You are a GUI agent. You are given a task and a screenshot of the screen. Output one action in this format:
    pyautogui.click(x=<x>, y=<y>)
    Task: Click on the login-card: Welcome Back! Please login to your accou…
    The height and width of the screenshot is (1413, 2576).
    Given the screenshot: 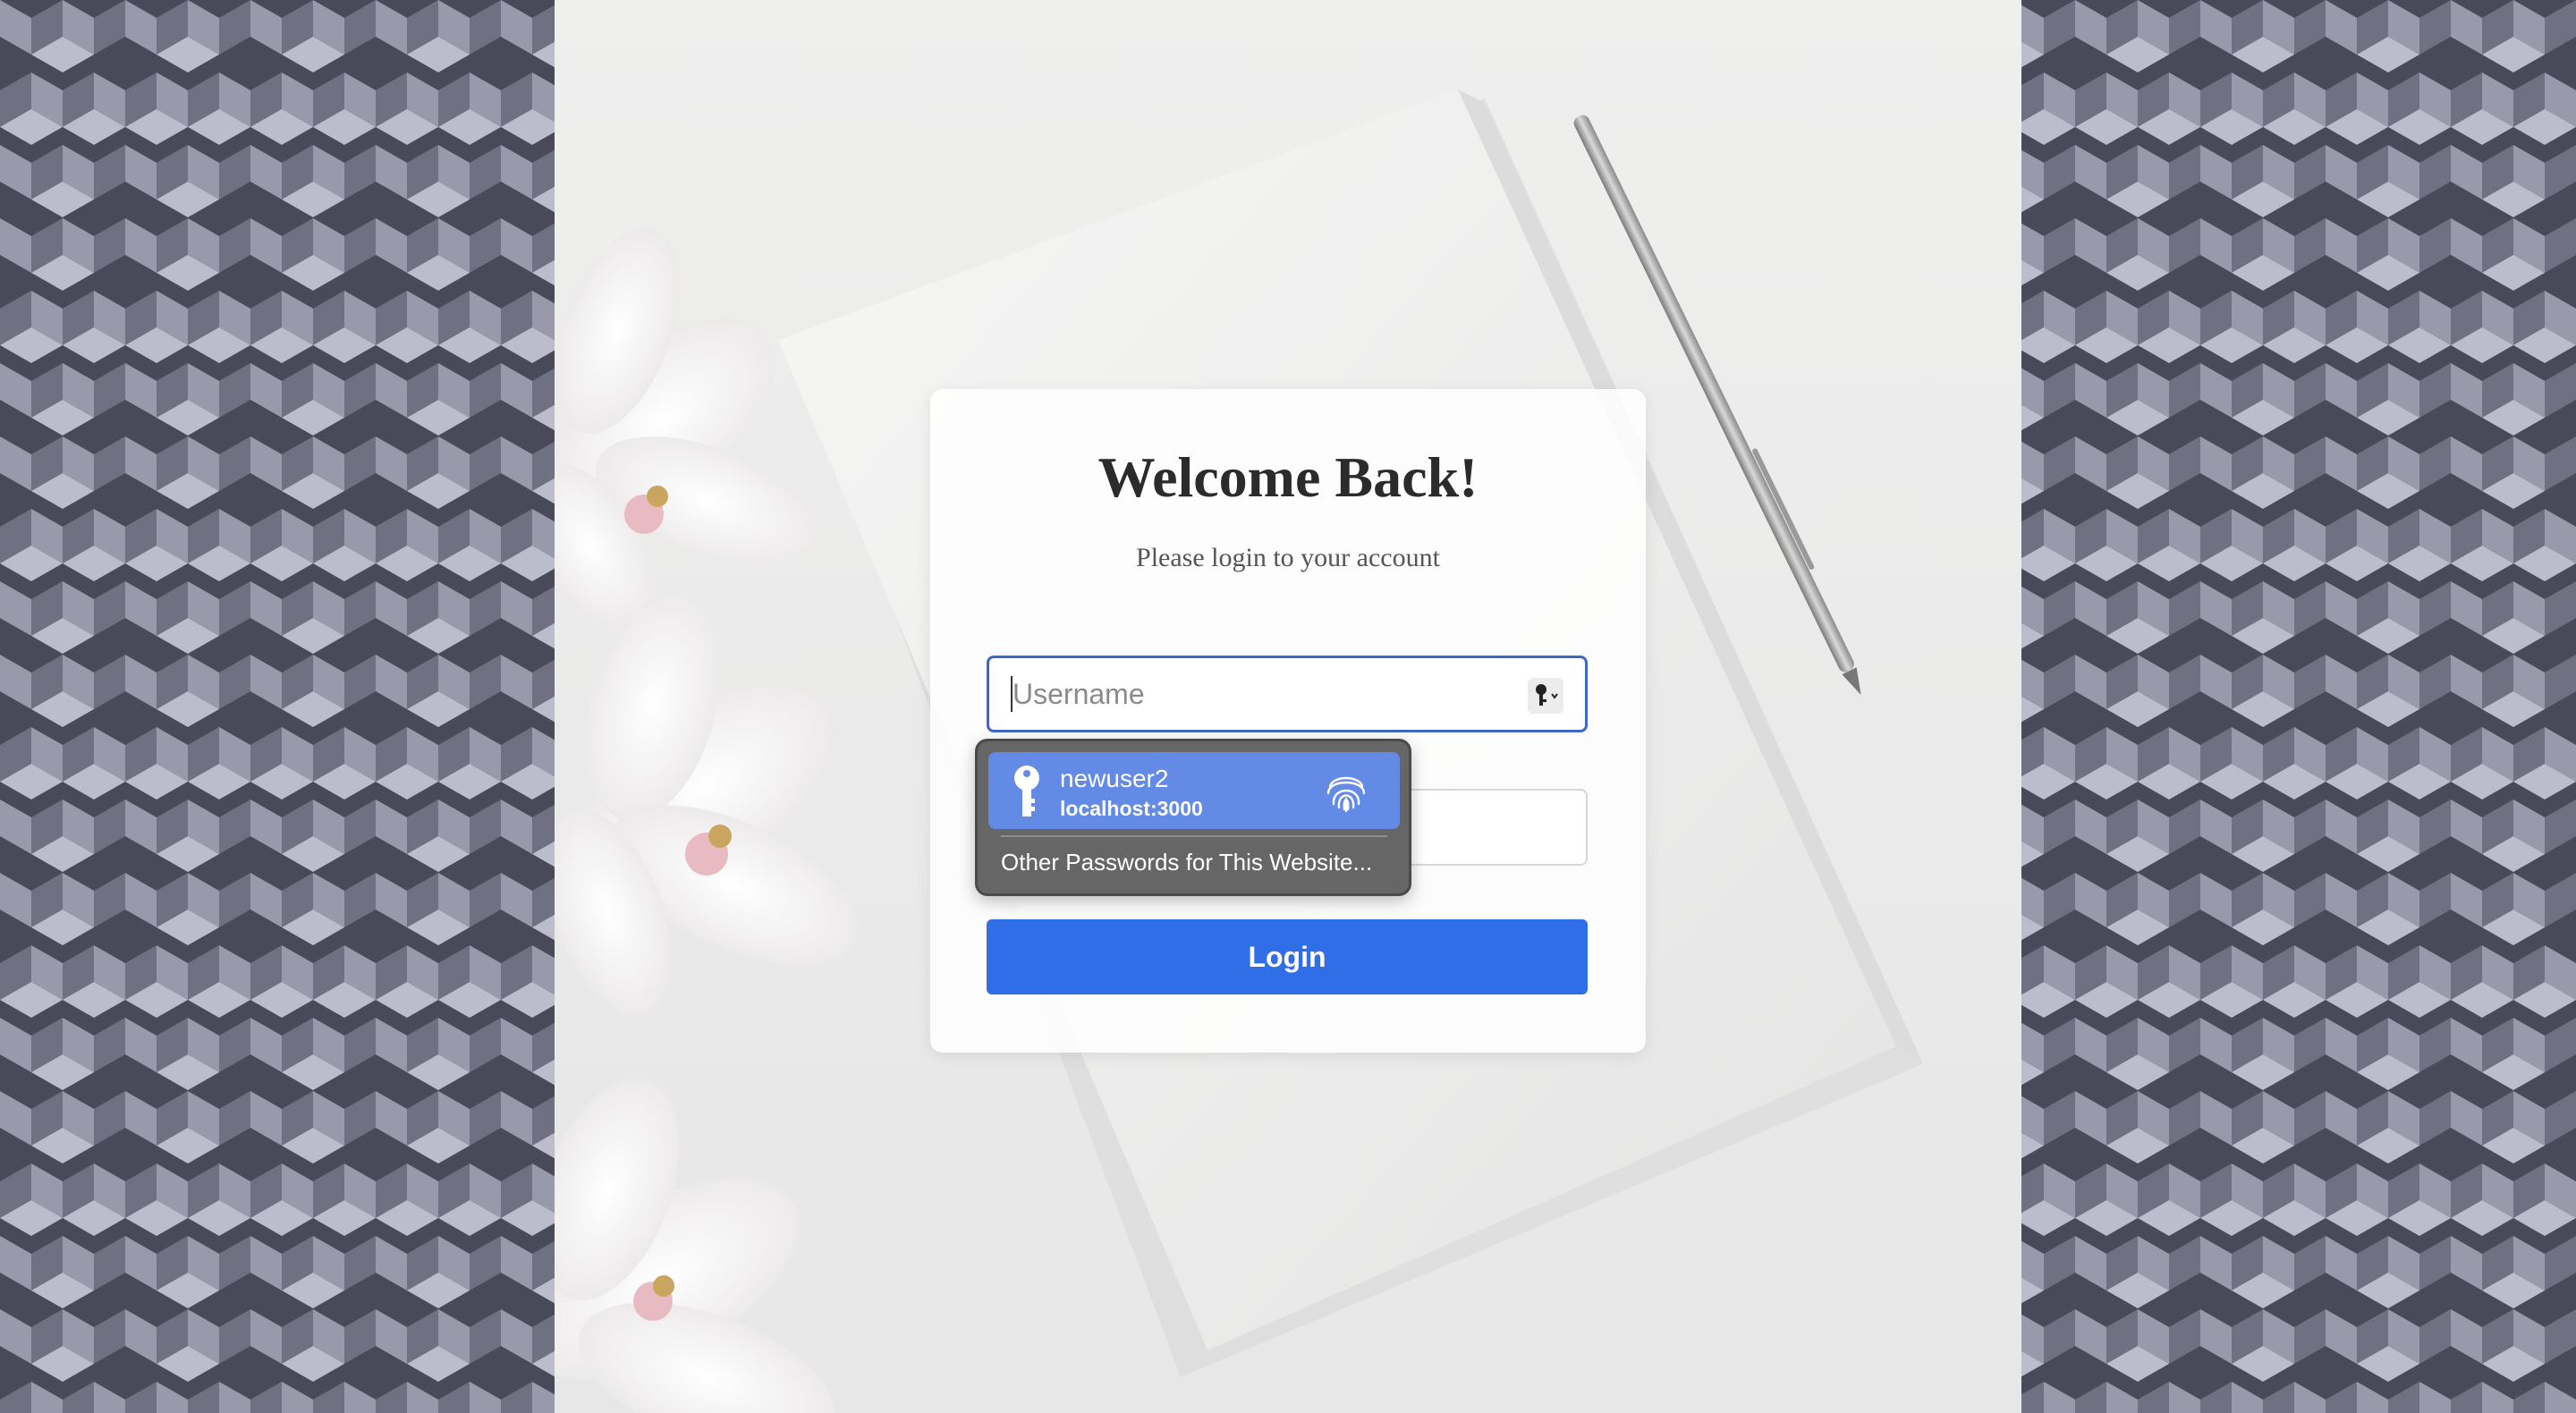 What is the action you would take?
    pyautogui.click(x=1288, y=721)
    